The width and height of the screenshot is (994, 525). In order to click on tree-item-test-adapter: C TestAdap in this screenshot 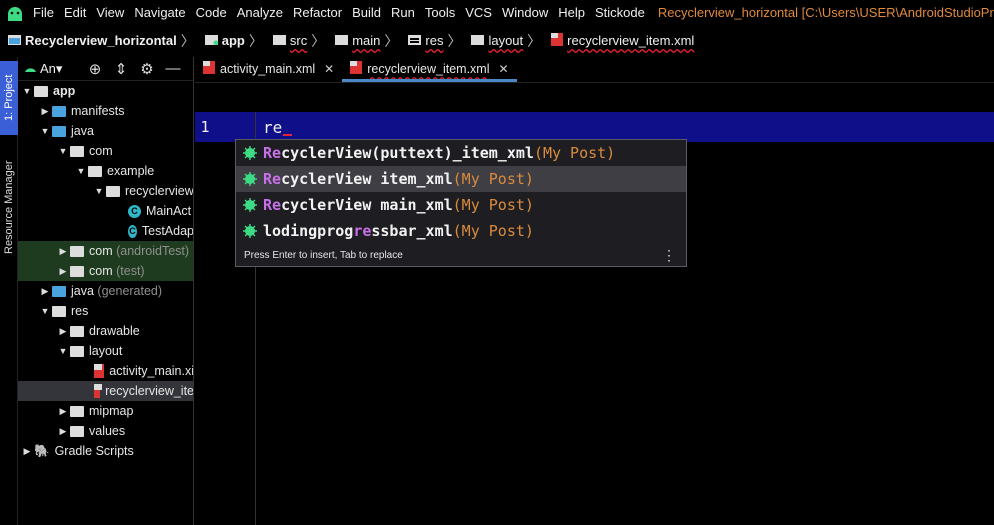, I will do `click(105, 231)`.